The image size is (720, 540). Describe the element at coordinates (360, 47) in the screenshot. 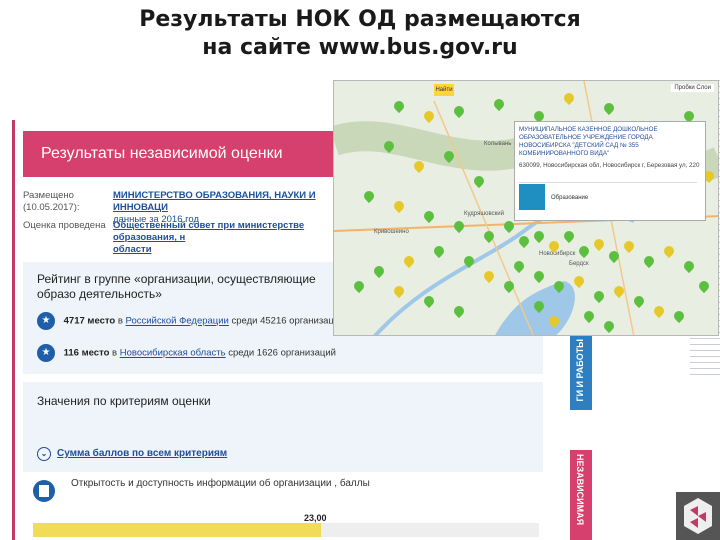

I see `slide-title-line2: на сайте www.bus.gov.ru` at that location.